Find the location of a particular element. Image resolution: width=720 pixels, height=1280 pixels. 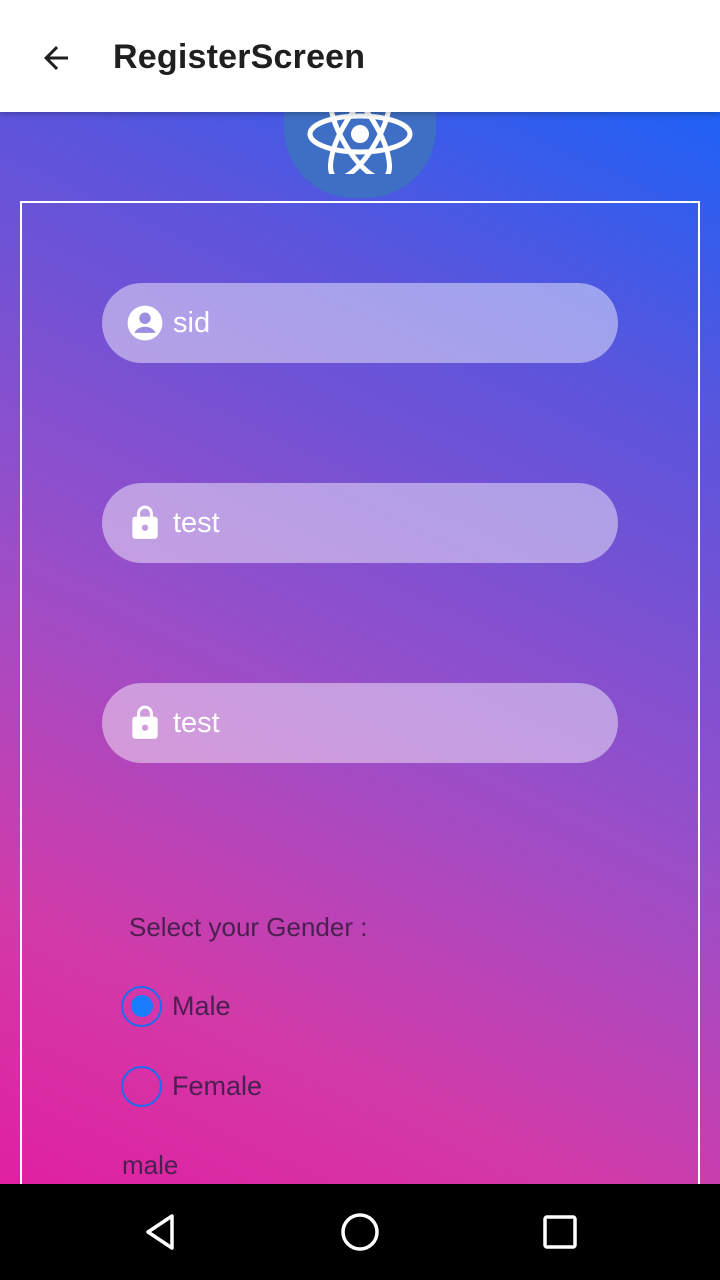

account-circle-icon is located at coordinates (145, 323).